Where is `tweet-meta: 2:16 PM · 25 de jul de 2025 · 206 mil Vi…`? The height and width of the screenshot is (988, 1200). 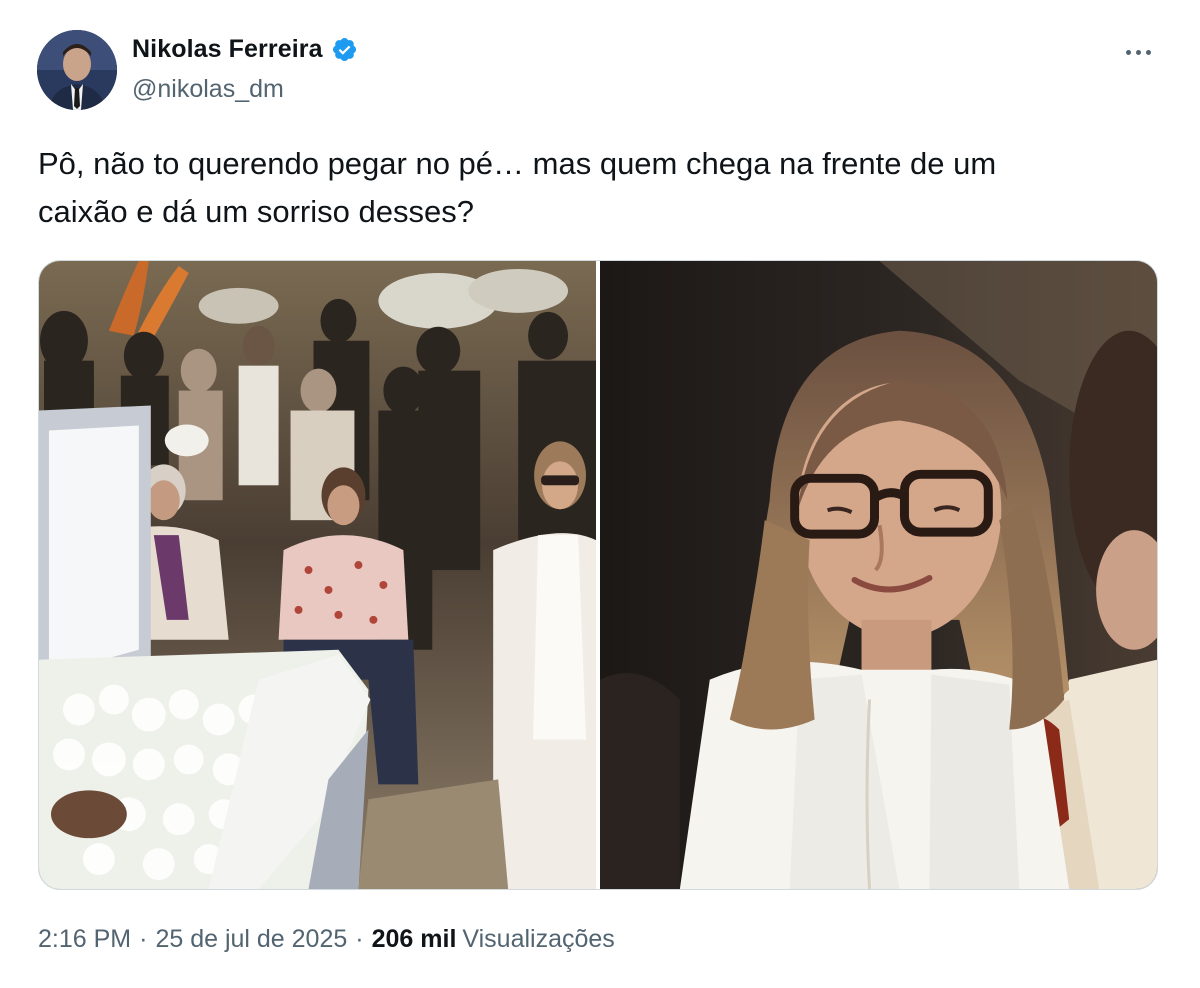
tweet-meta: 2:16 PM · 25 de jul de 2025 · 206 mil Vi… is located at coordinates (326, 939).